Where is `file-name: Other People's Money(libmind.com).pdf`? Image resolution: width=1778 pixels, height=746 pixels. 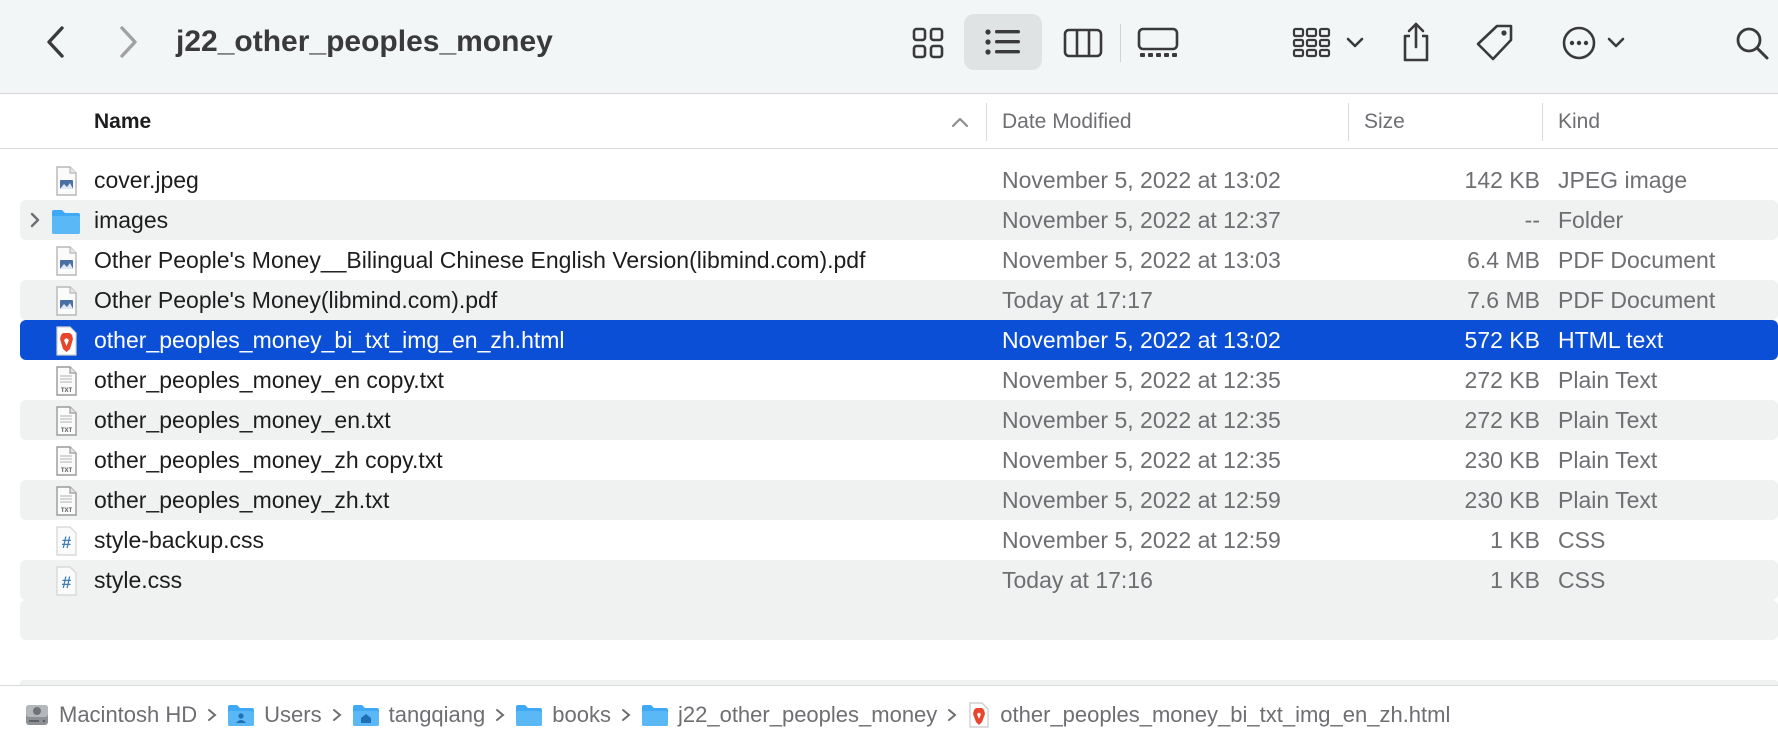 file-name: Other People's Money(libmind.com).pdf is located at coordinates (296, 300).